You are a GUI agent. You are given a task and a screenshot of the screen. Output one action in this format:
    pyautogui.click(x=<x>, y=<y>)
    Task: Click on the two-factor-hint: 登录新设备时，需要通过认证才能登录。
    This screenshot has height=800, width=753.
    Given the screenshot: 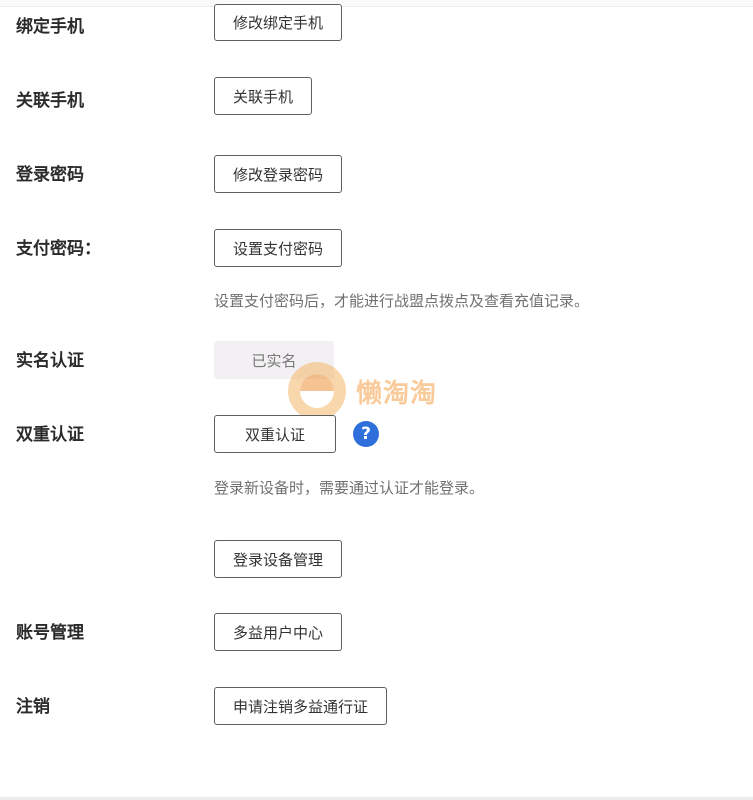 What is the action you would take?
    pyautogui.click(x=349, y=488)
    